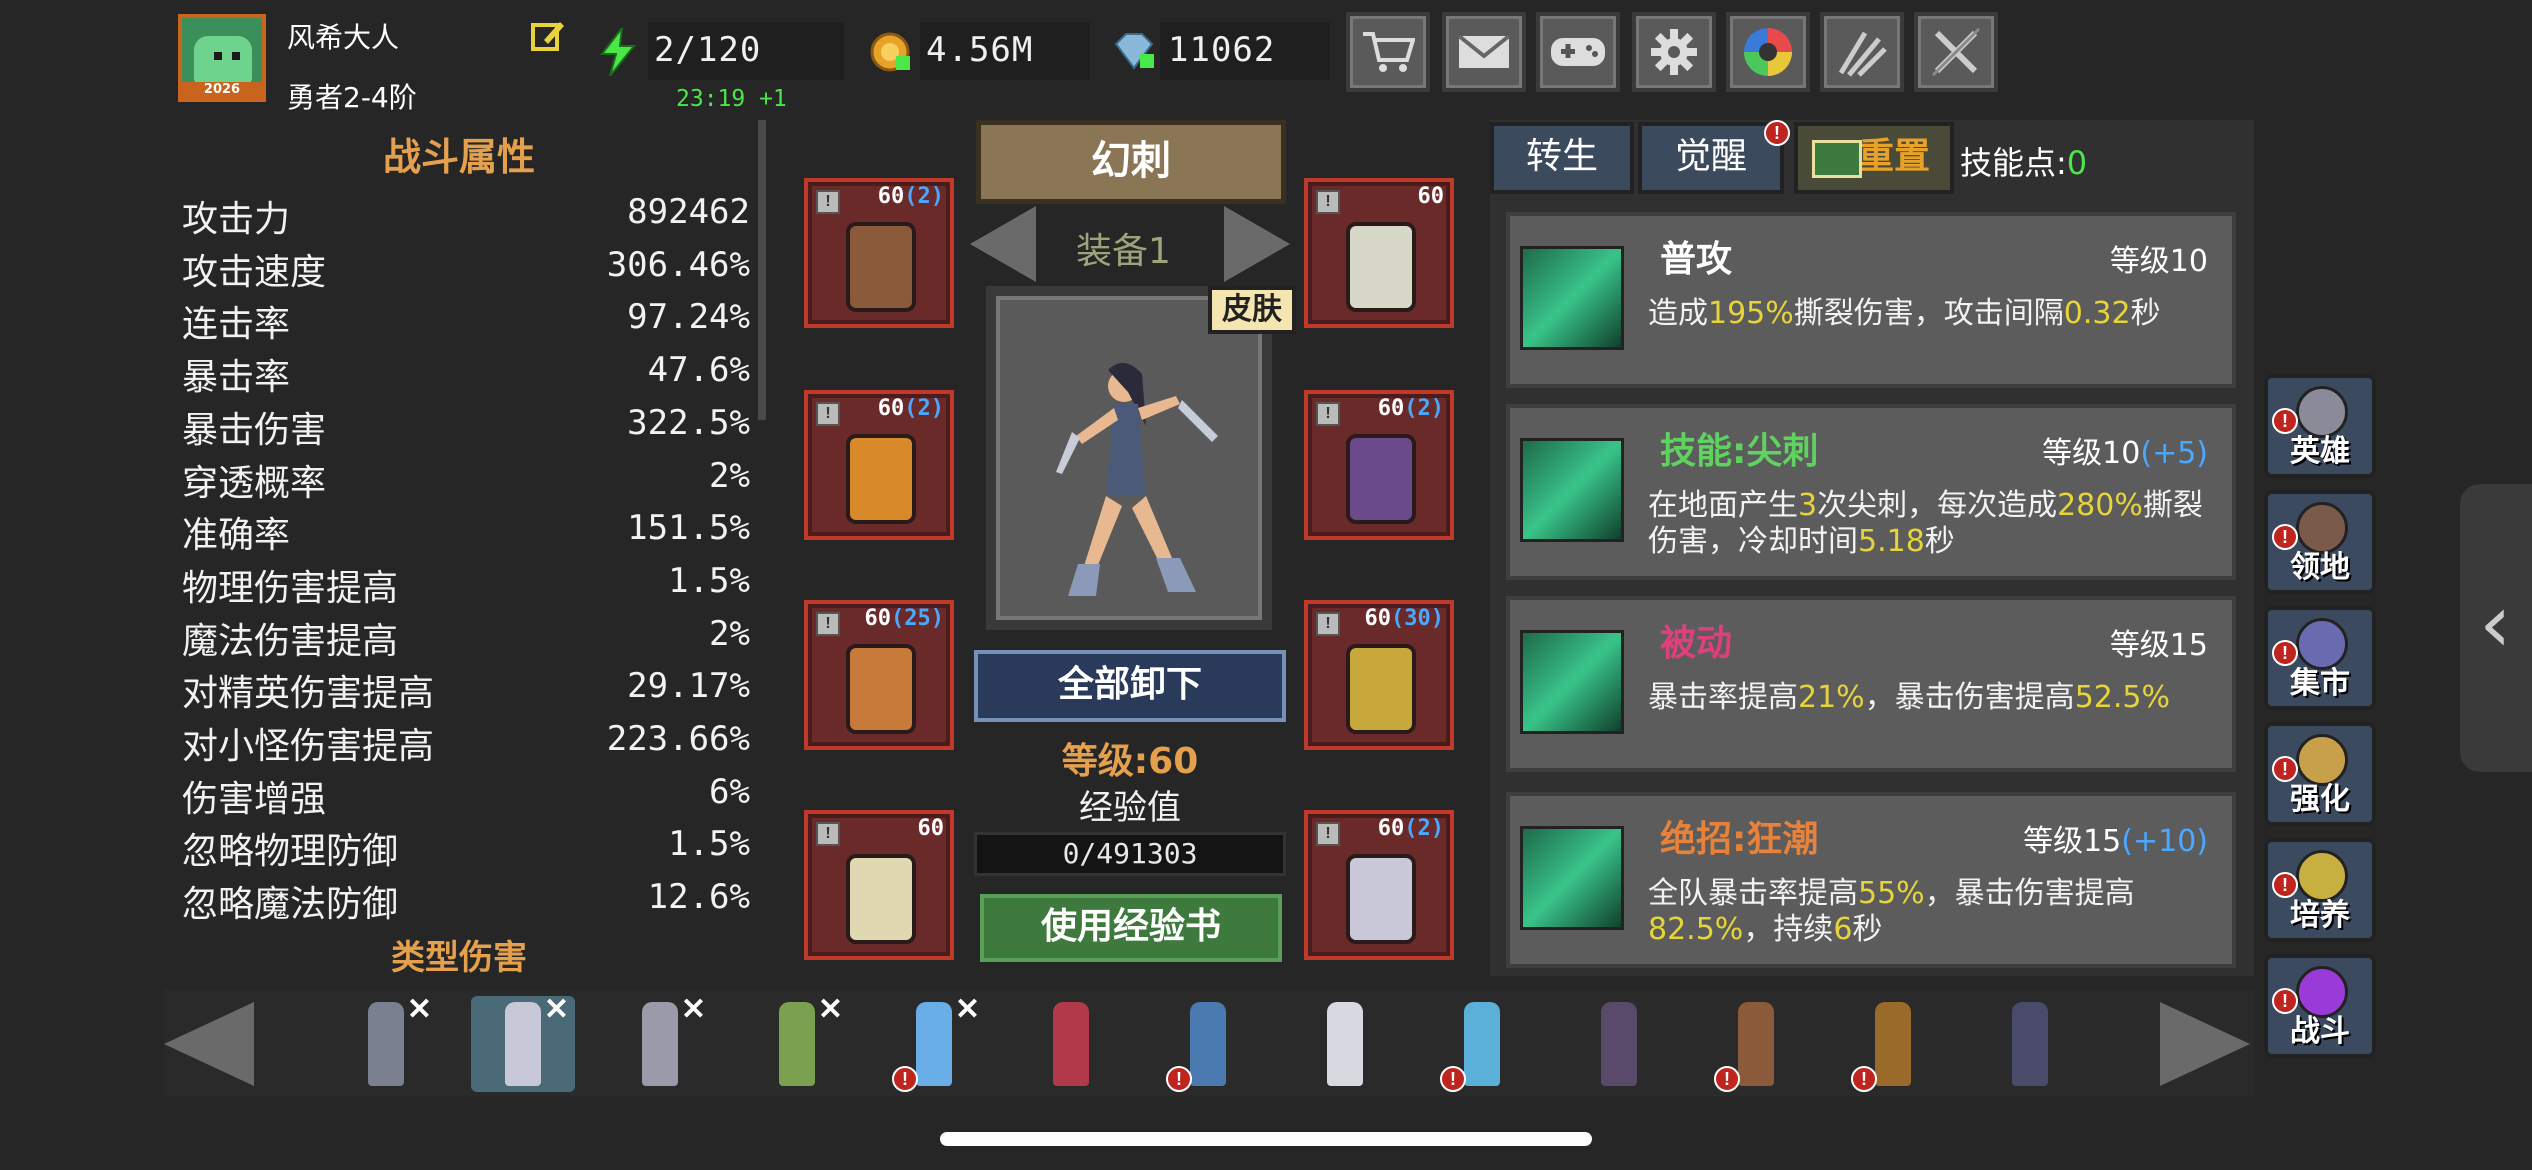 This screenshot has width=2532, height=1170. What do you see at coordinates (1928, 912) in the screenshot?
I see `skill-description: 全队暴击率提高55%，暴击伤害提高 82.5%，持续6秒` at bounding box center [1928, 912].